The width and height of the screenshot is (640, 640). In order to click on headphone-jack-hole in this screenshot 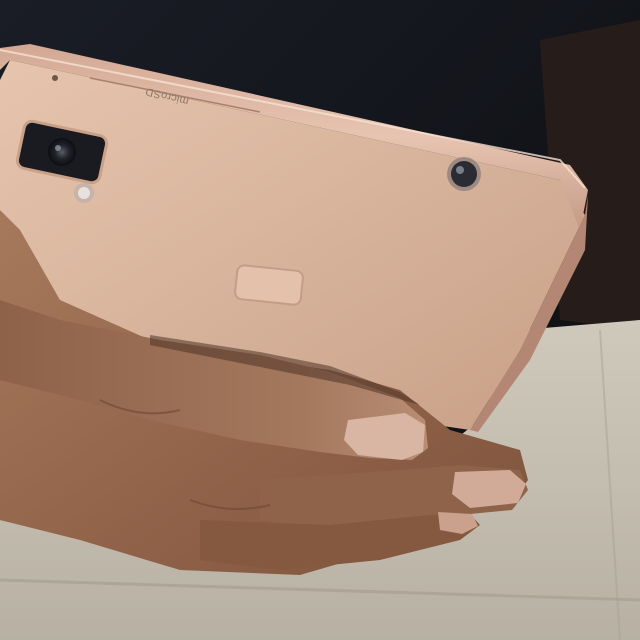, I will do `click(464, 174)`.